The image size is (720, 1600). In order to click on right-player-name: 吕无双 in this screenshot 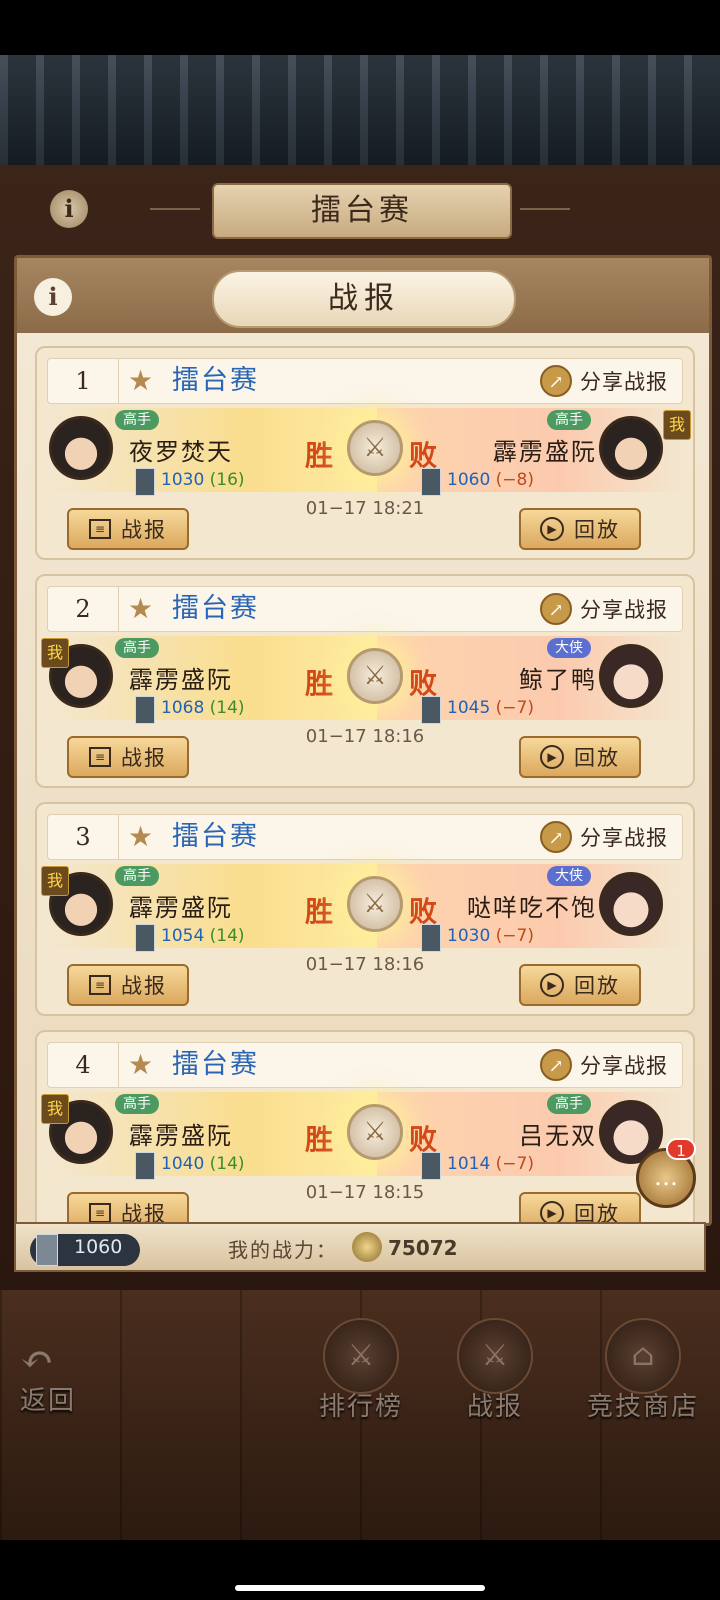, I will do `click(558, 1136)`.